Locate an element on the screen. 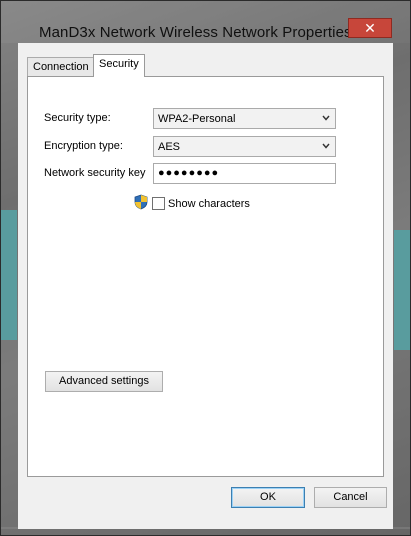  window-frame-right is located at coordinates (401, 286).